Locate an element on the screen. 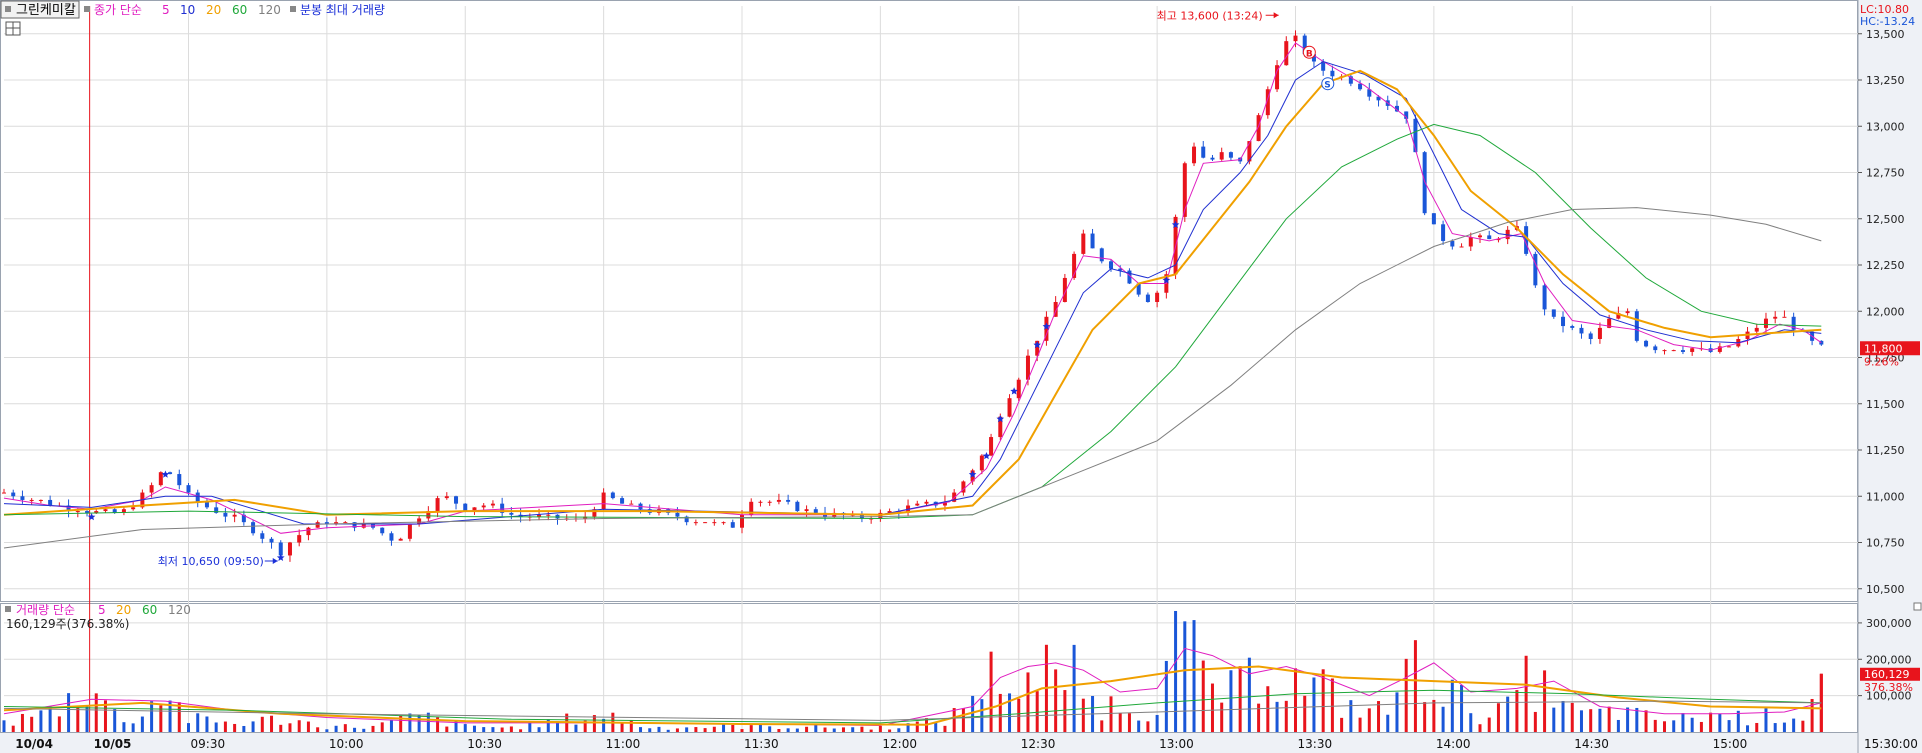  volume-legend-period-120: 120 is located at coordinates (179, 610).